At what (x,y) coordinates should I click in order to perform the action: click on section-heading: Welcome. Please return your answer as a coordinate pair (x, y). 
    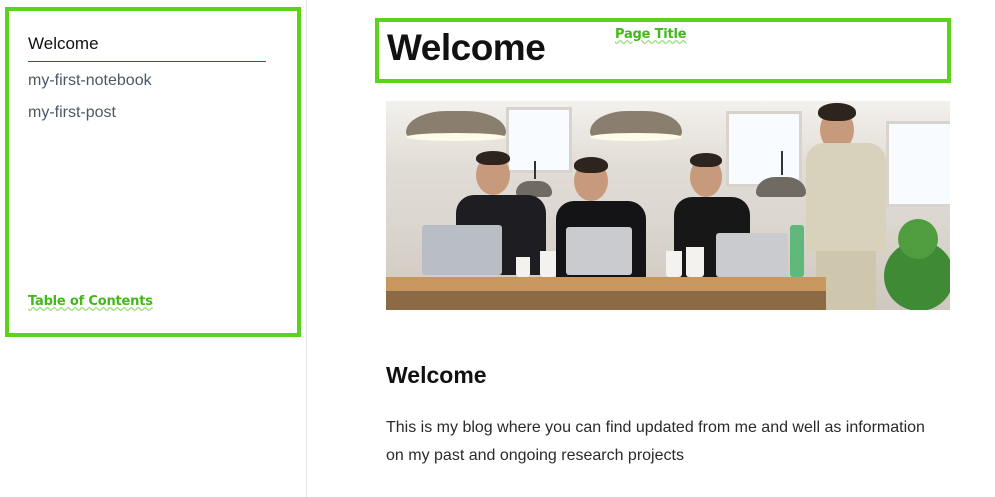
    Looking at the image, I should click on (436, 375).